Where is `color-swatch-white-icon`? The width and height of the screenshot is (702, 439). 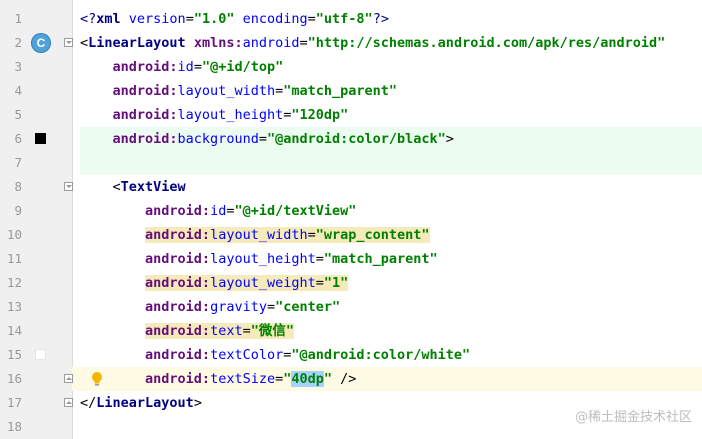 color-swatch-white-icon is located at coordinates (40, 354).